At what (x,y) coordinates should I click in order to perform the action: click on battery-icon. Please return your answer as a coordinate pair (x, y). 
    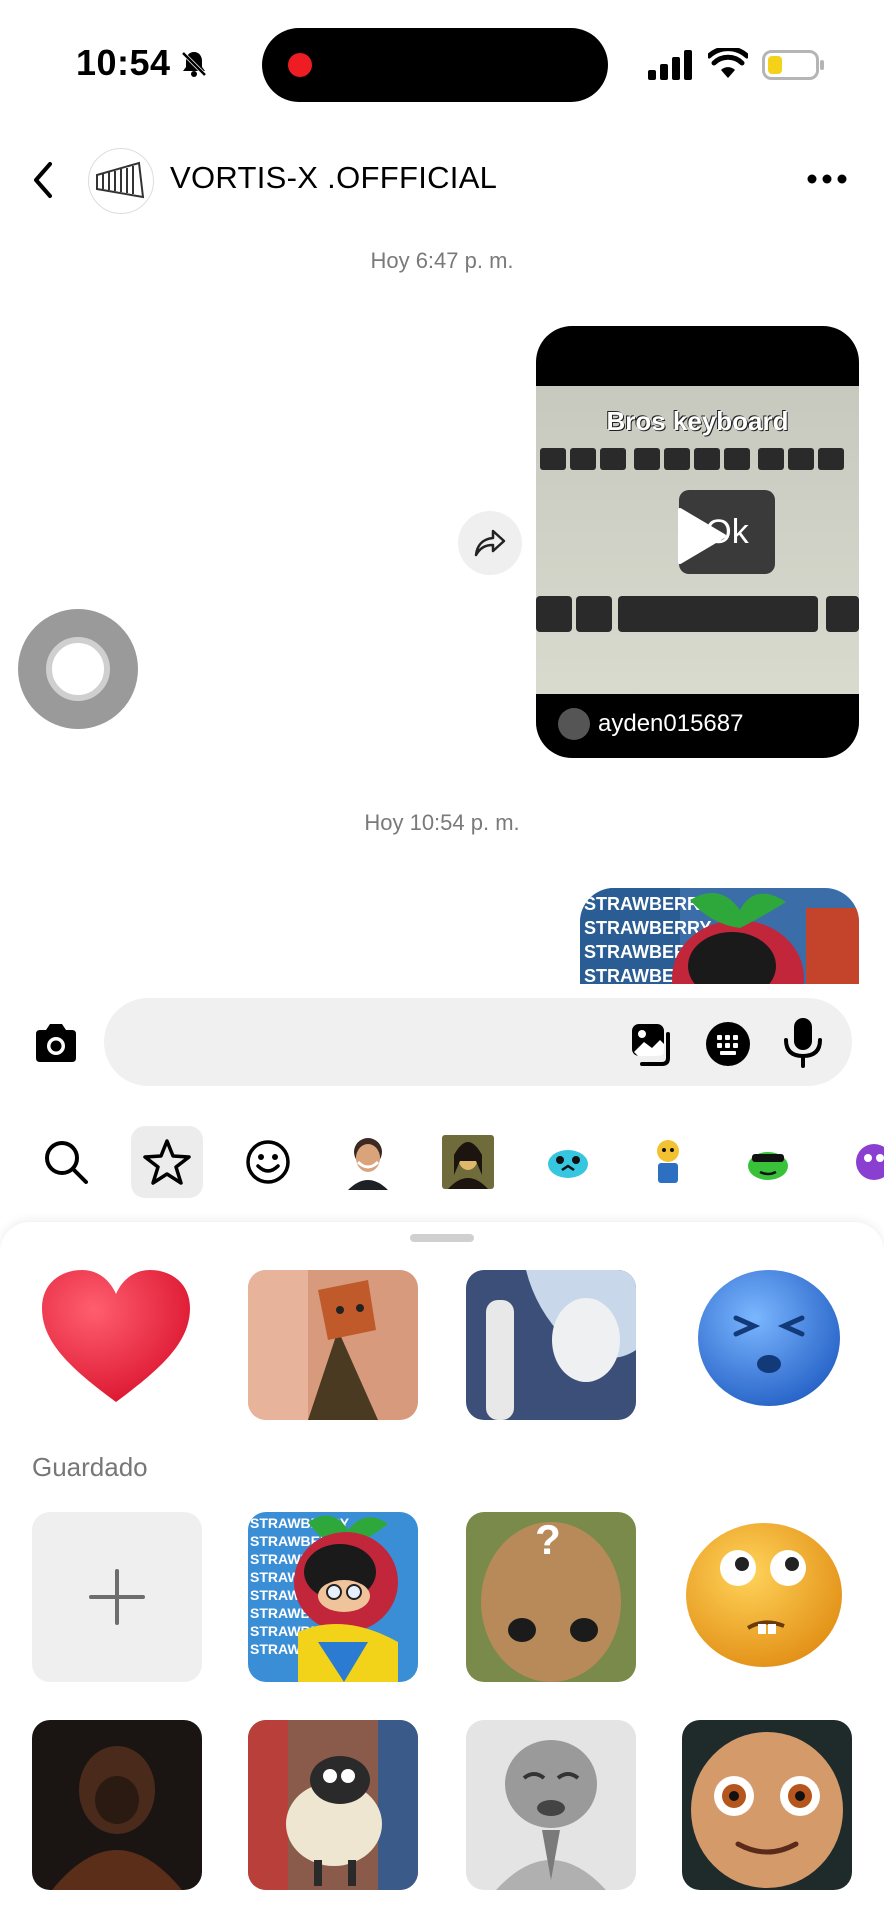
    Looking at the image, I should click on (793, 65).